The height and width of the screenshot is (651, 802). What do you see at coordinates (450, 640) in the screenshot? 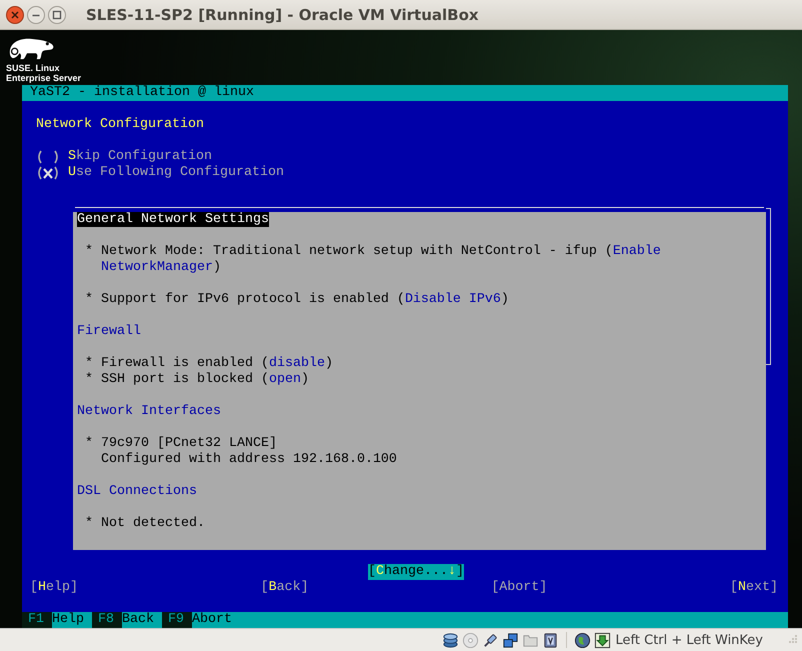
I see `hard-disk-icon` at bounding box center [450, 640].